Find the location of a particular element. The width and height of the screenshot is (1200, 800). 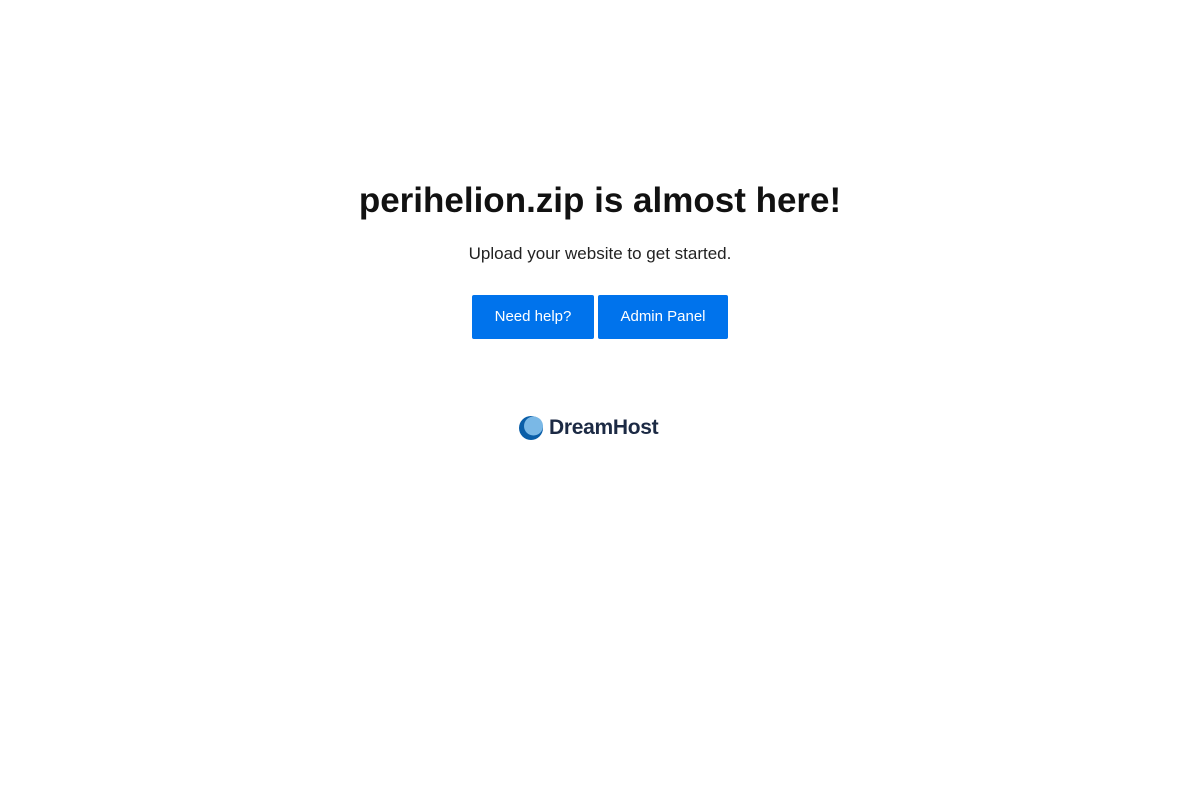

page-subtitle: Upload your website to get started. is located at coordinates (600, 253).